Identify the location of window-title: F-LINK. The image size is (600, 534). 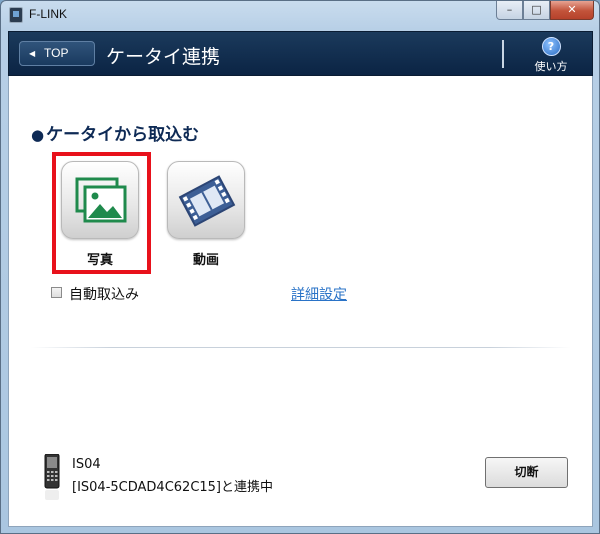
(48, 14).